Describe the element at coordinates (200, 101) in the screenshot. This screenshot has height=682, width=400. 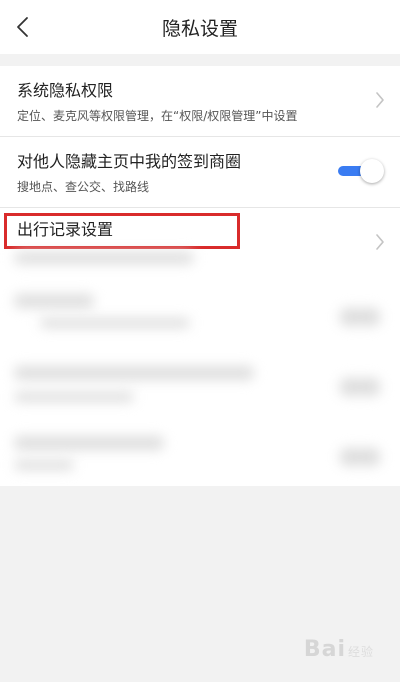
I see `row-system-privacy-permissions: 系统隐私权限 定位、麦克风等权限管理，在“权限/权限管理”中设置` at that location.